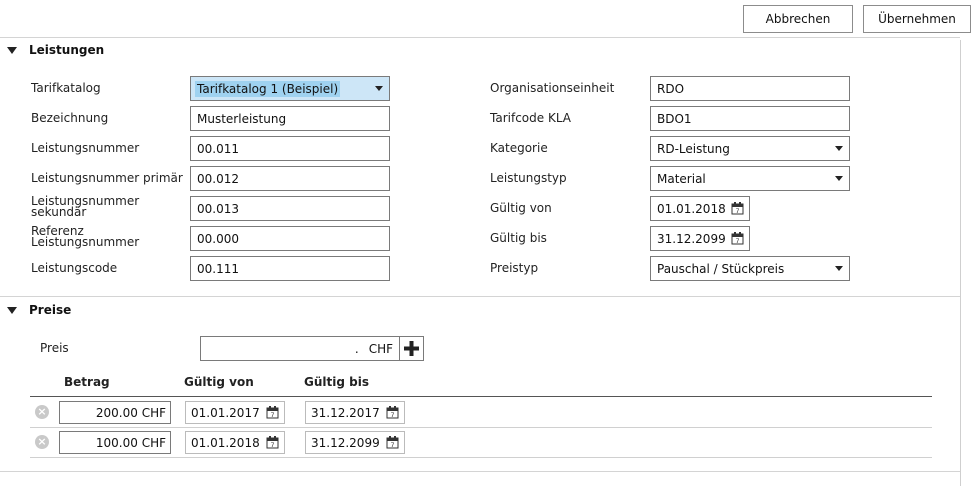 This screenshot has height=486, width=977. I want to click on betrag-value: 200.00 CHF, so click(130, 412).